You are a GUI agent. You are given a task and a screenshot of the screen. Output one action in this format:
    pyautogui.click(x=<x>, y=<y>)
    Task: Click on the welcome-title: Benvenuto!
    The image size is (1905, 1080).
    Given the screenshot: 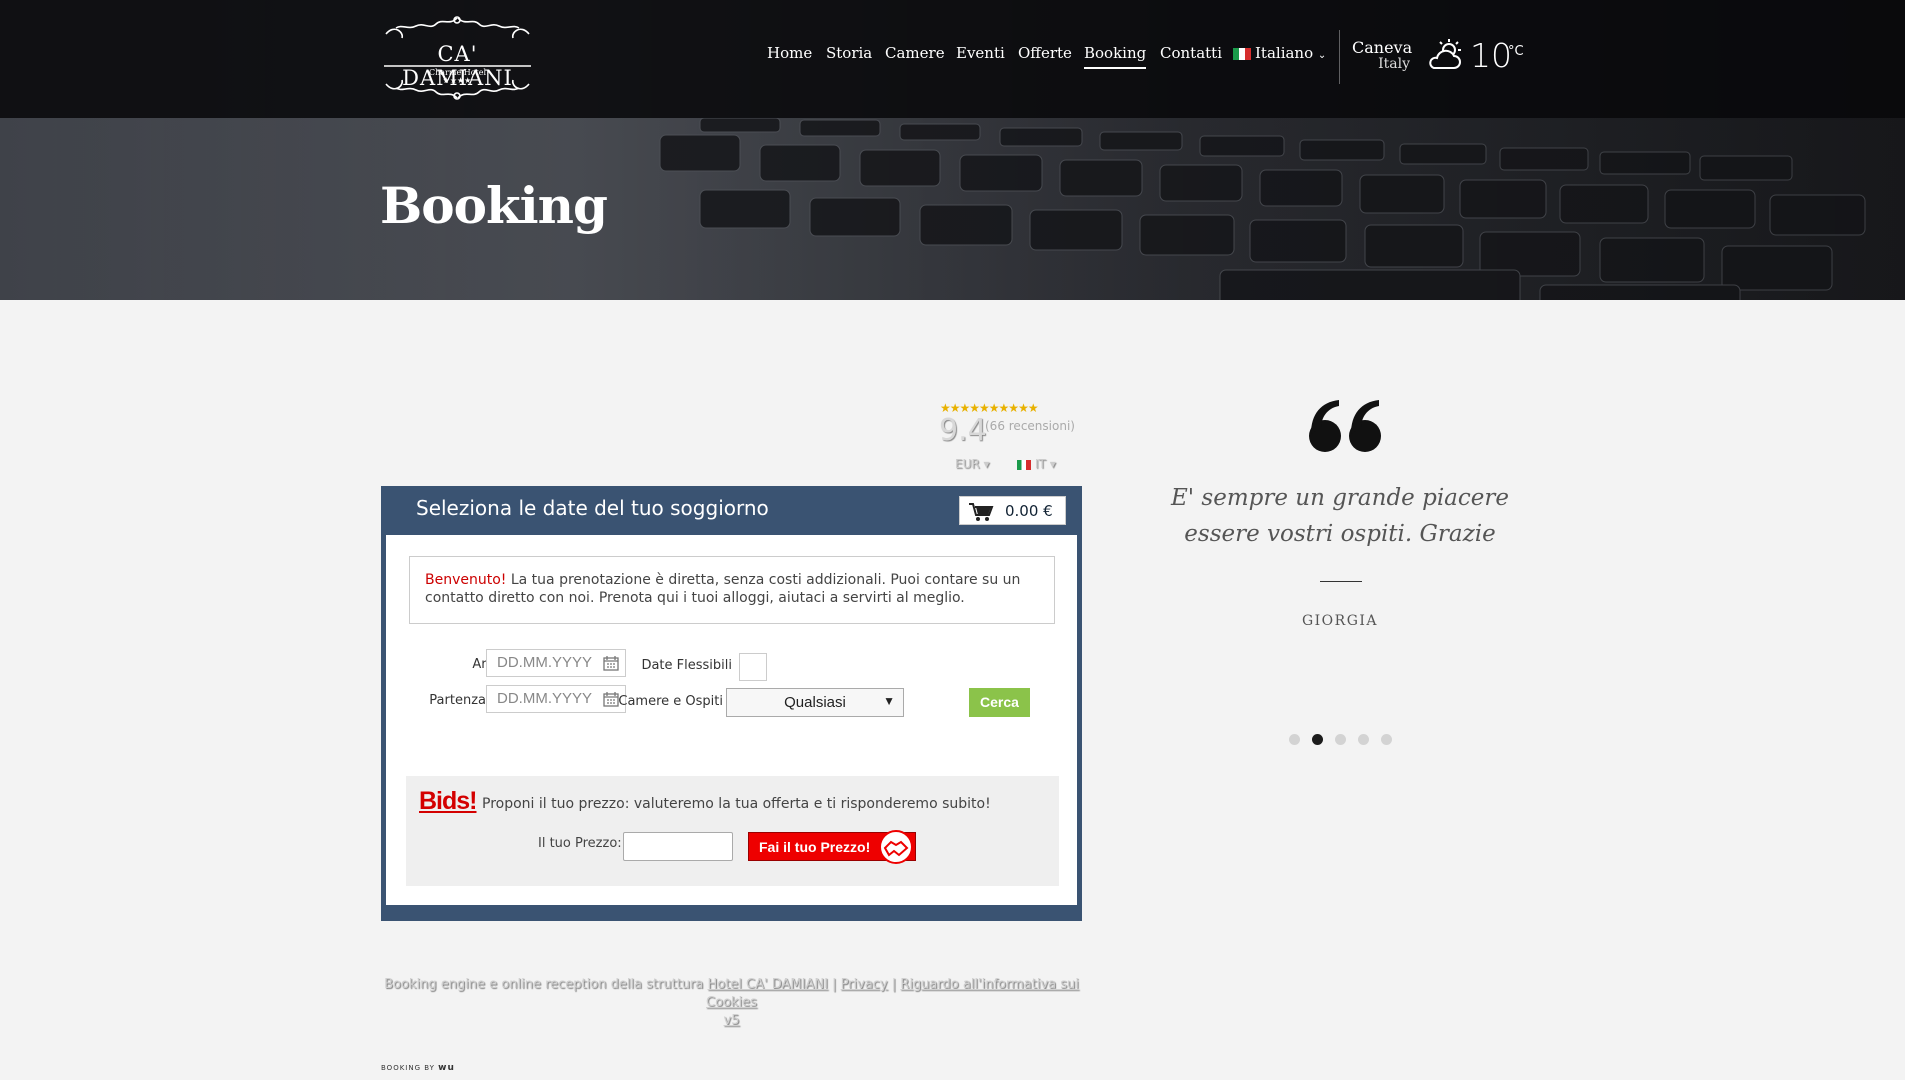 What is the action you would take?
    pyautogui.click(x=466, y=580)
    